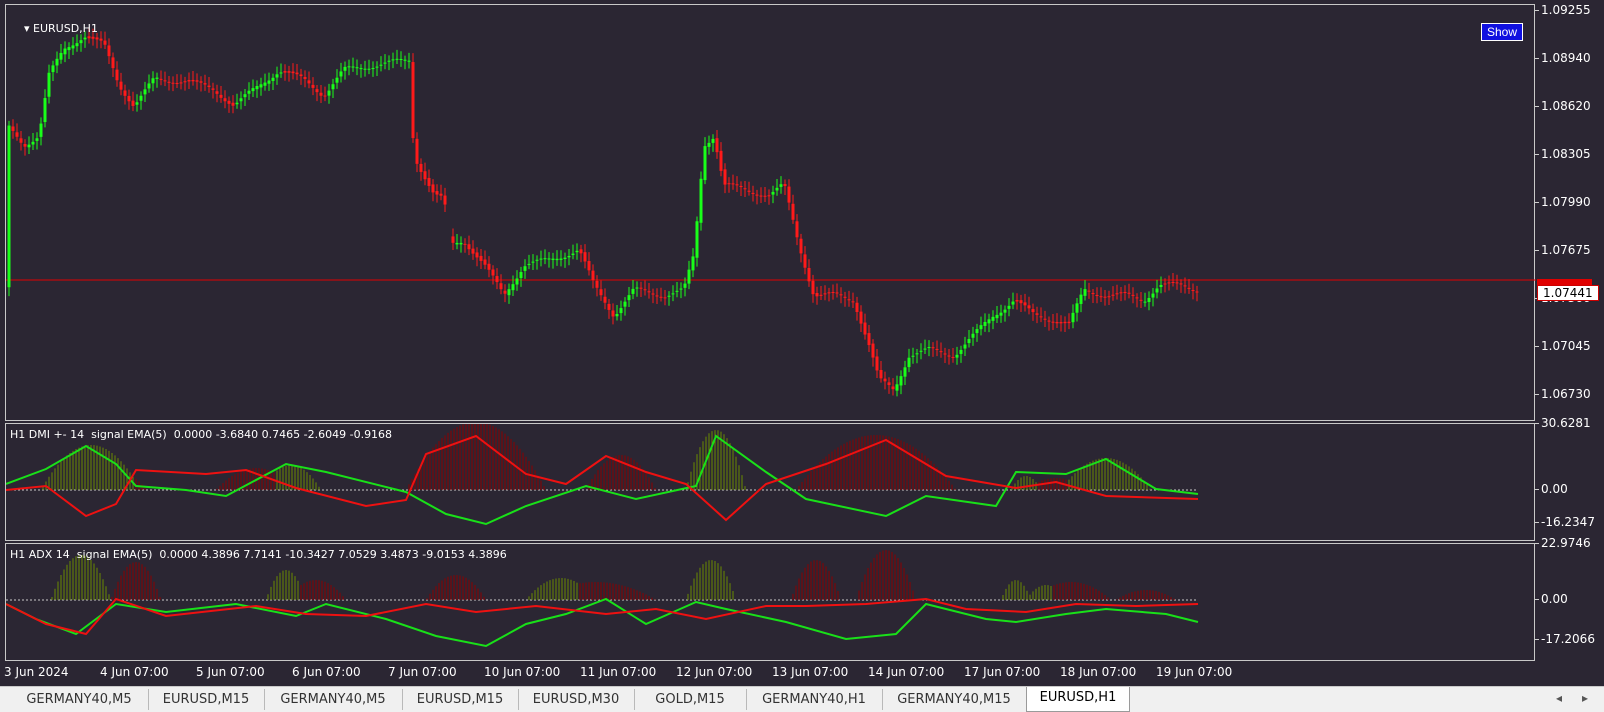  What do you see at coordinates (814, 699) in the screenshot?
I see `chart-tab: GERMANY40,H1` at bounding box center [814, 699].